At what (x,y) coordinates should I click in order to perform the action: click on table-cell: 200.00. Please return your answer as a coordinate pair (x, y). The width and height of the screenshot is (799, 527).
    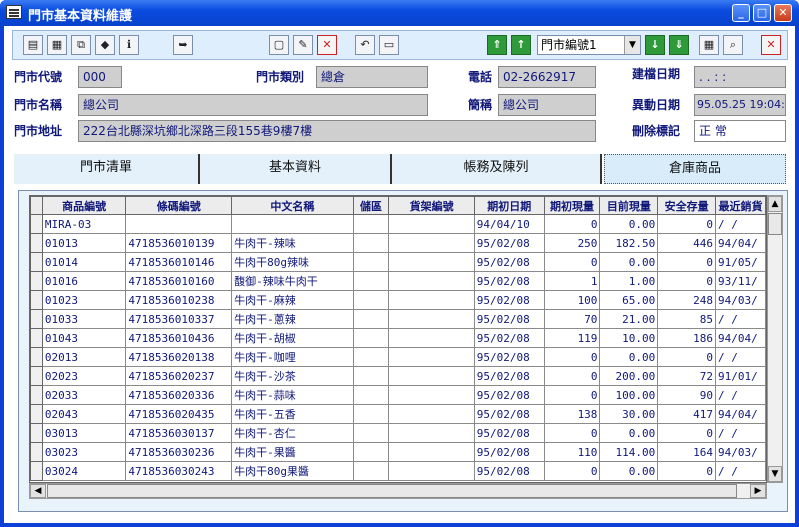
    Looking at the image, I should click on (629, 376).